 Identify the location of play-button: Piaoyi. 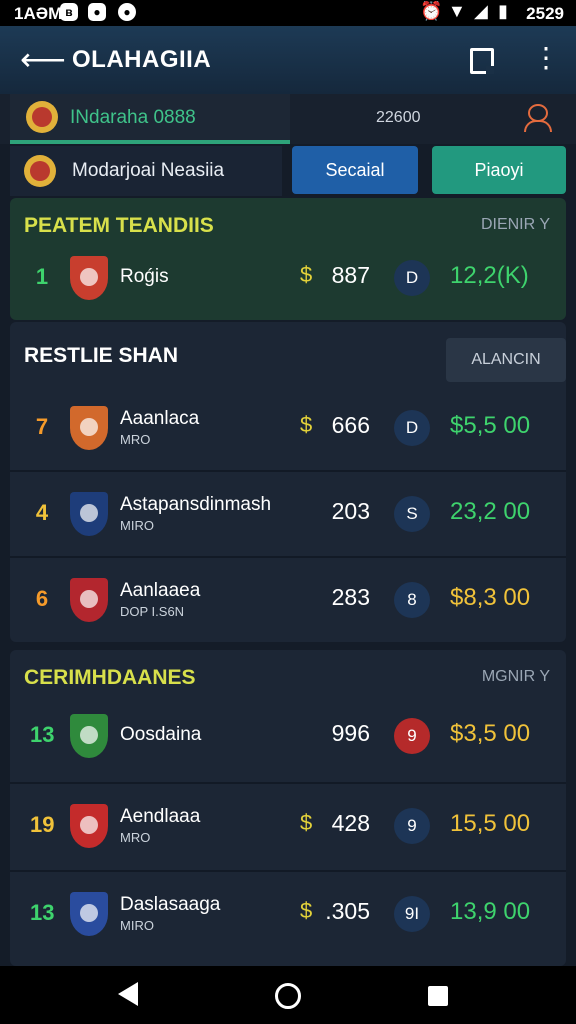
(499, 170).